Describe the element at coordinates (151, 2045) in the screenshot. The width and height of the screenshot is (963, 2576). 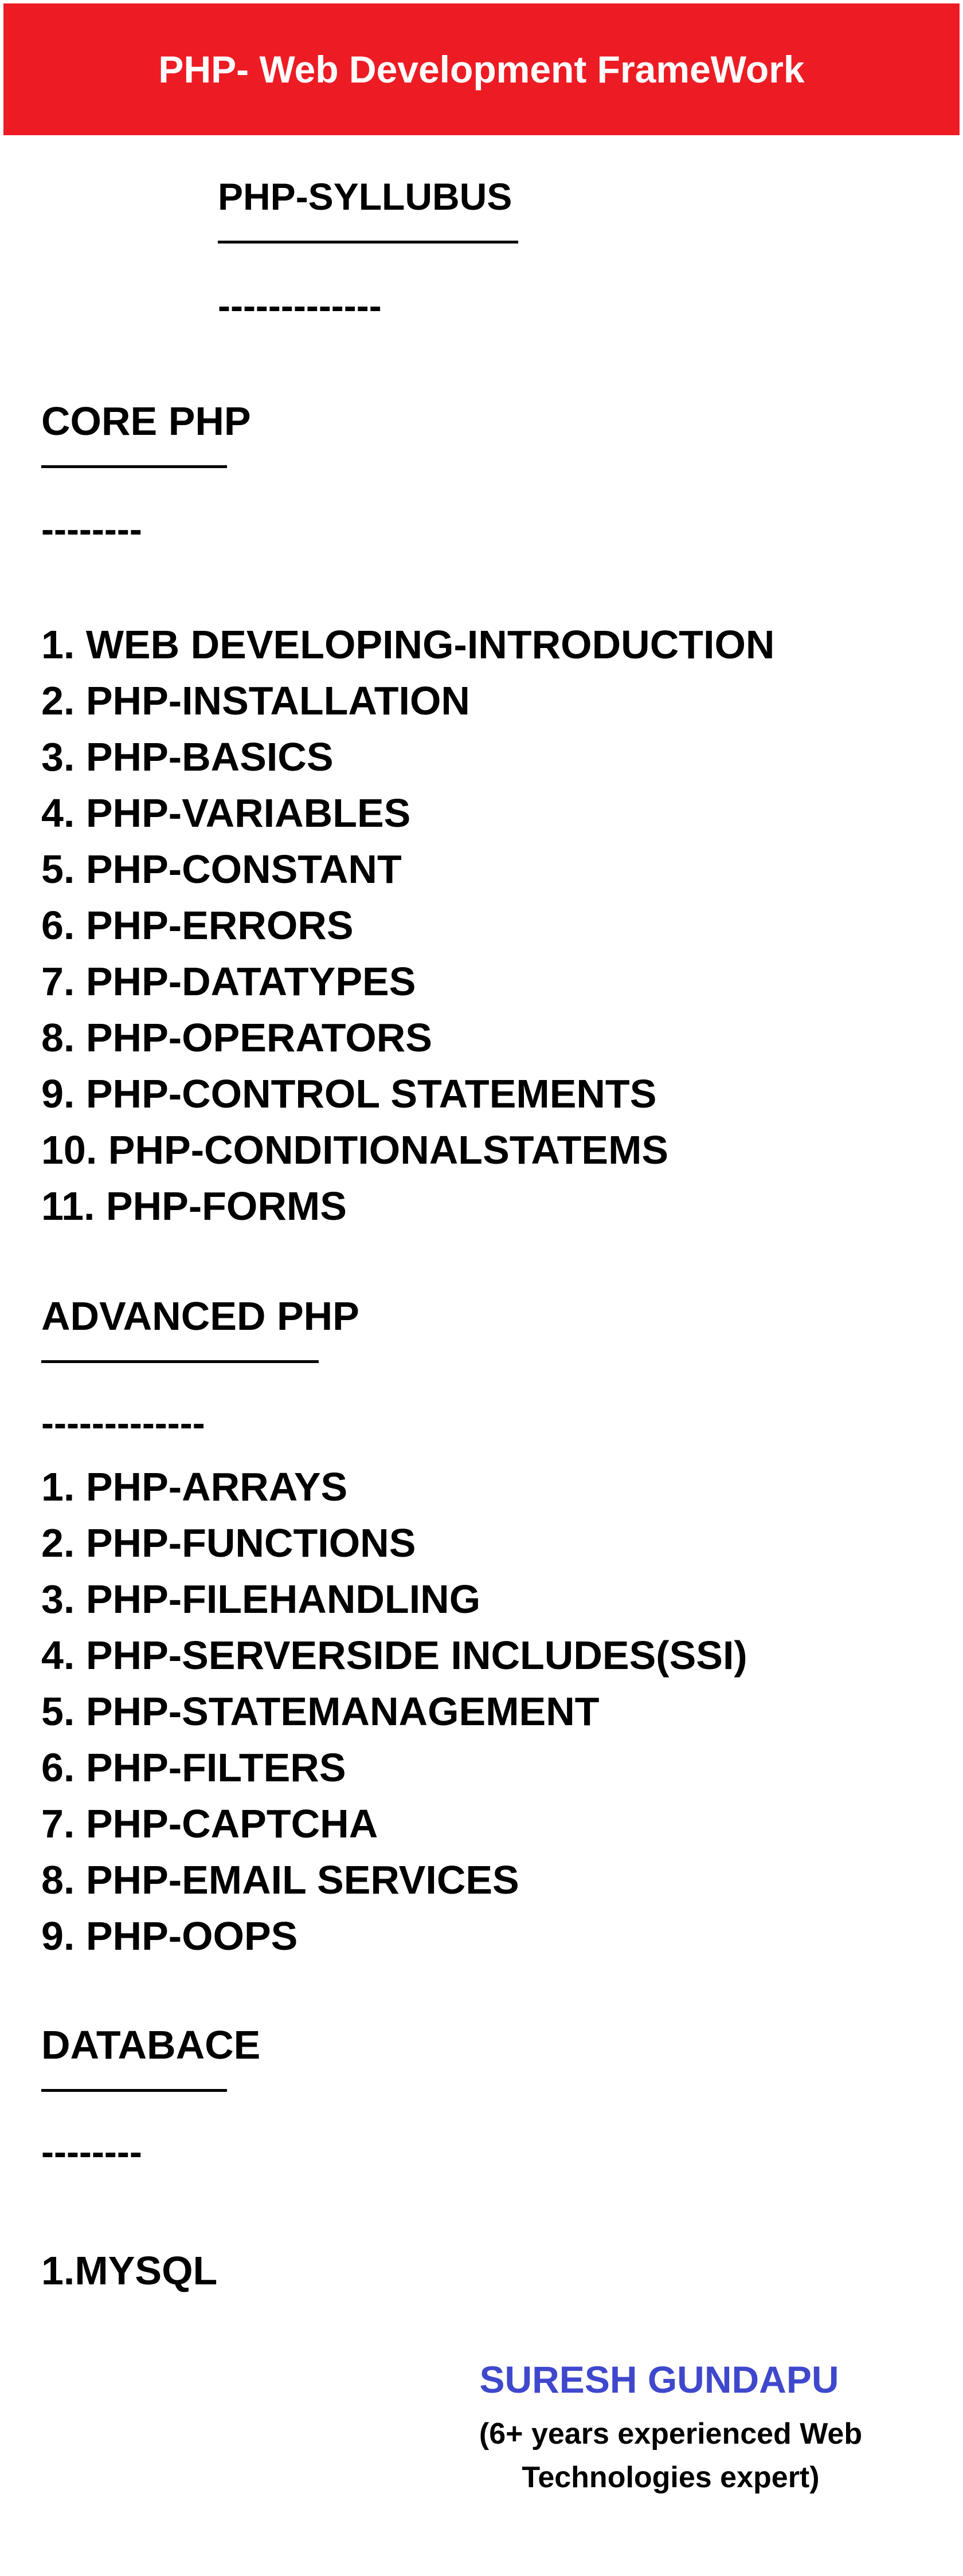
I see `database-heading: DATABACE` at that location.